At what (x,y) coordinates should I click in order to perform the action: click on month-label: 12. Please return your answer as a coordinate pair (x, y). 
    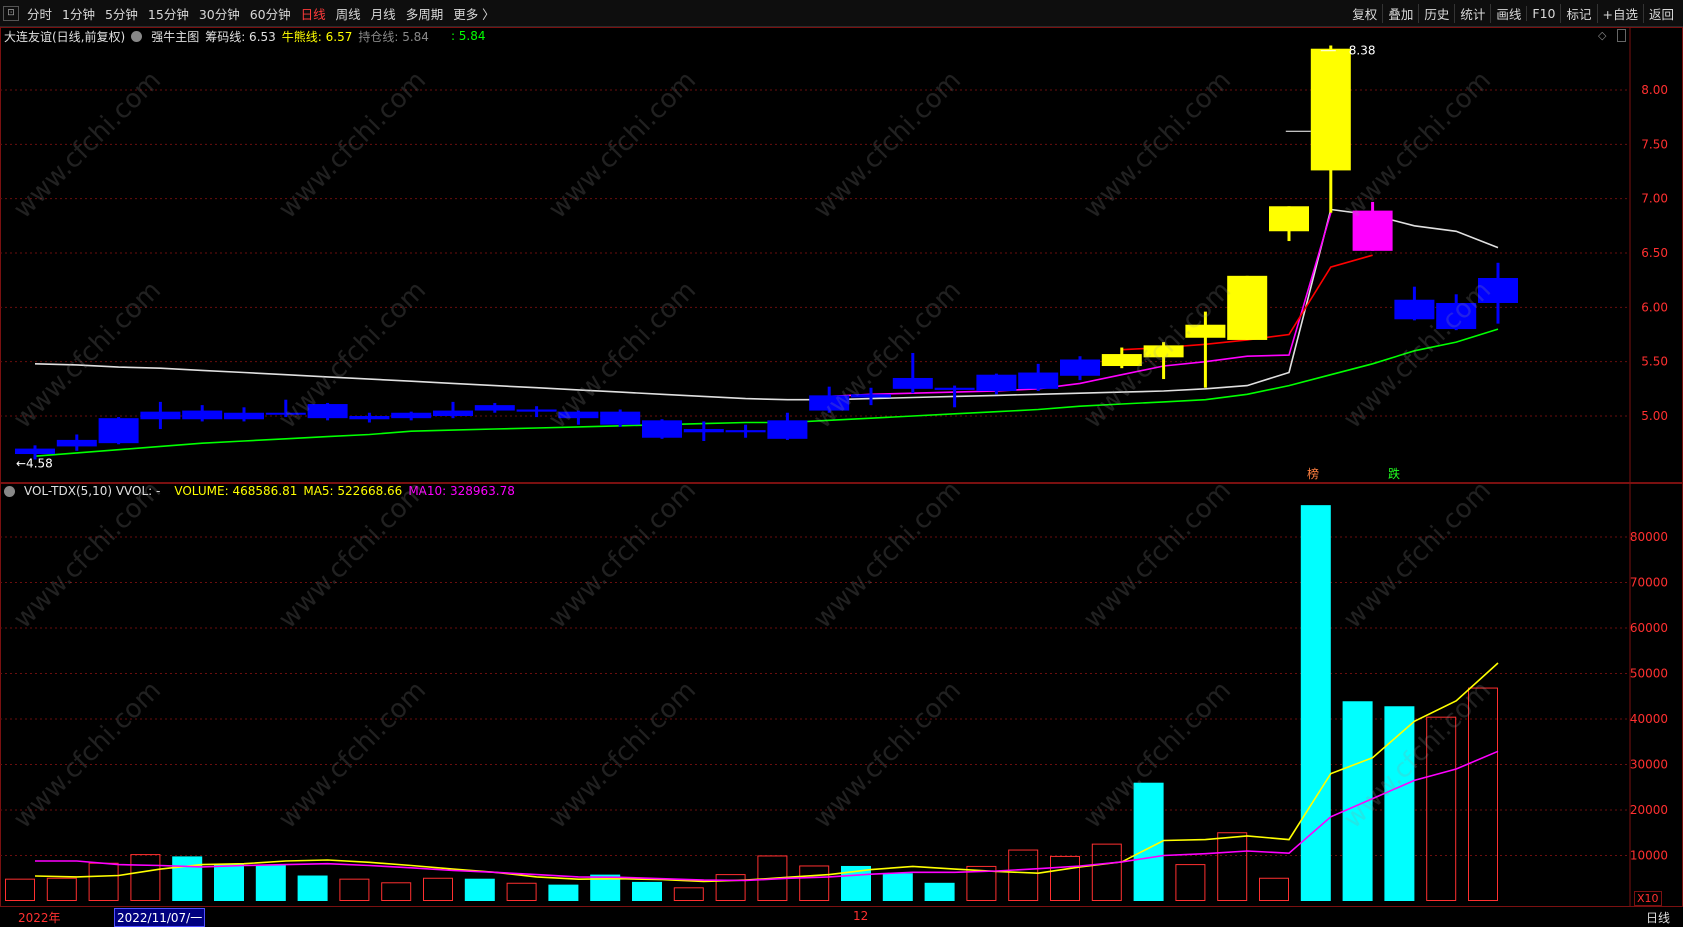
    Looking at the image, I should click on (861, 916).